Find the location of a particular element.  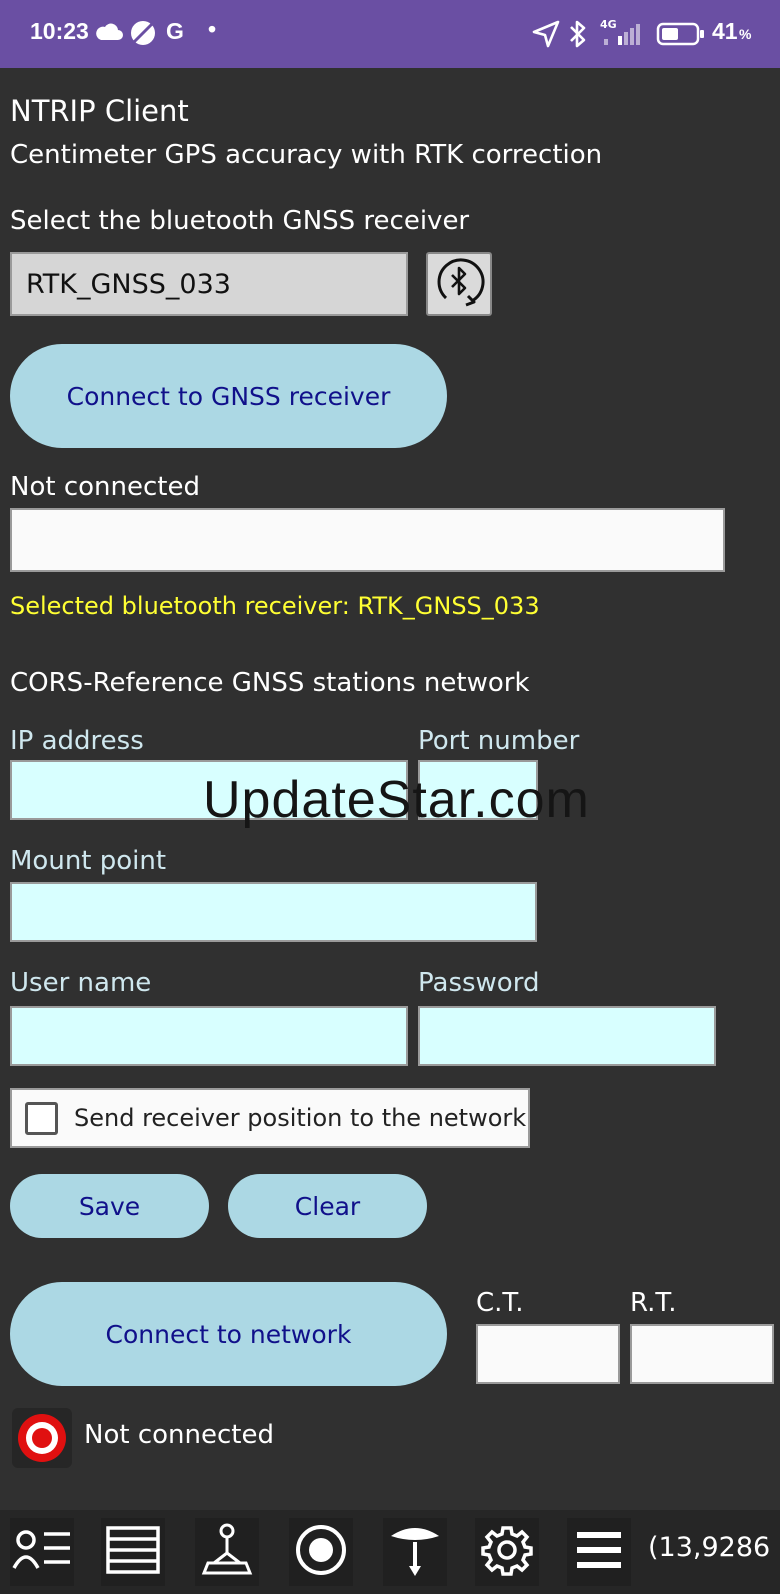

cloud-icon is located at coordinates (109, 34).